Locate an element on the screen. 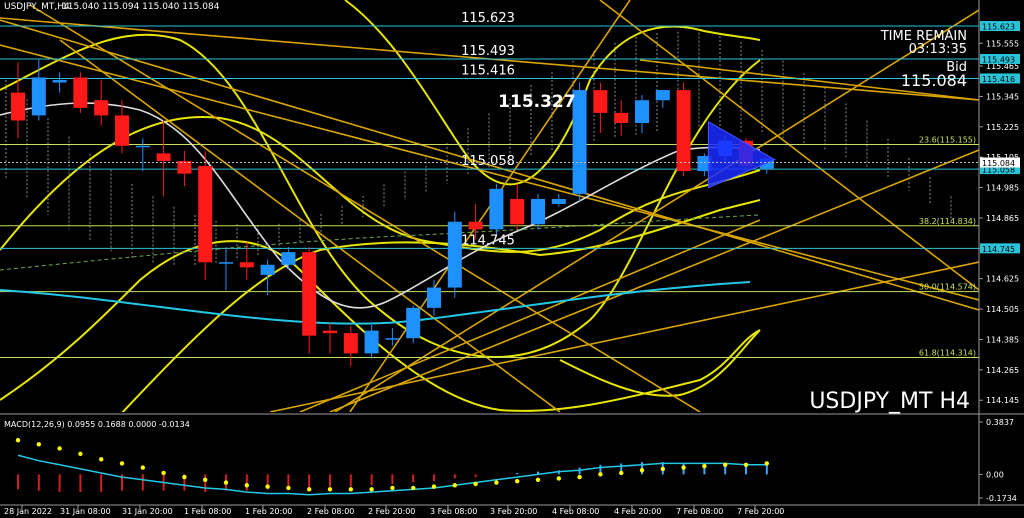 The width and height of the screenshot is (1024, 518). price-axis-box-label: 115.623 is located at coordinates (998, 27).